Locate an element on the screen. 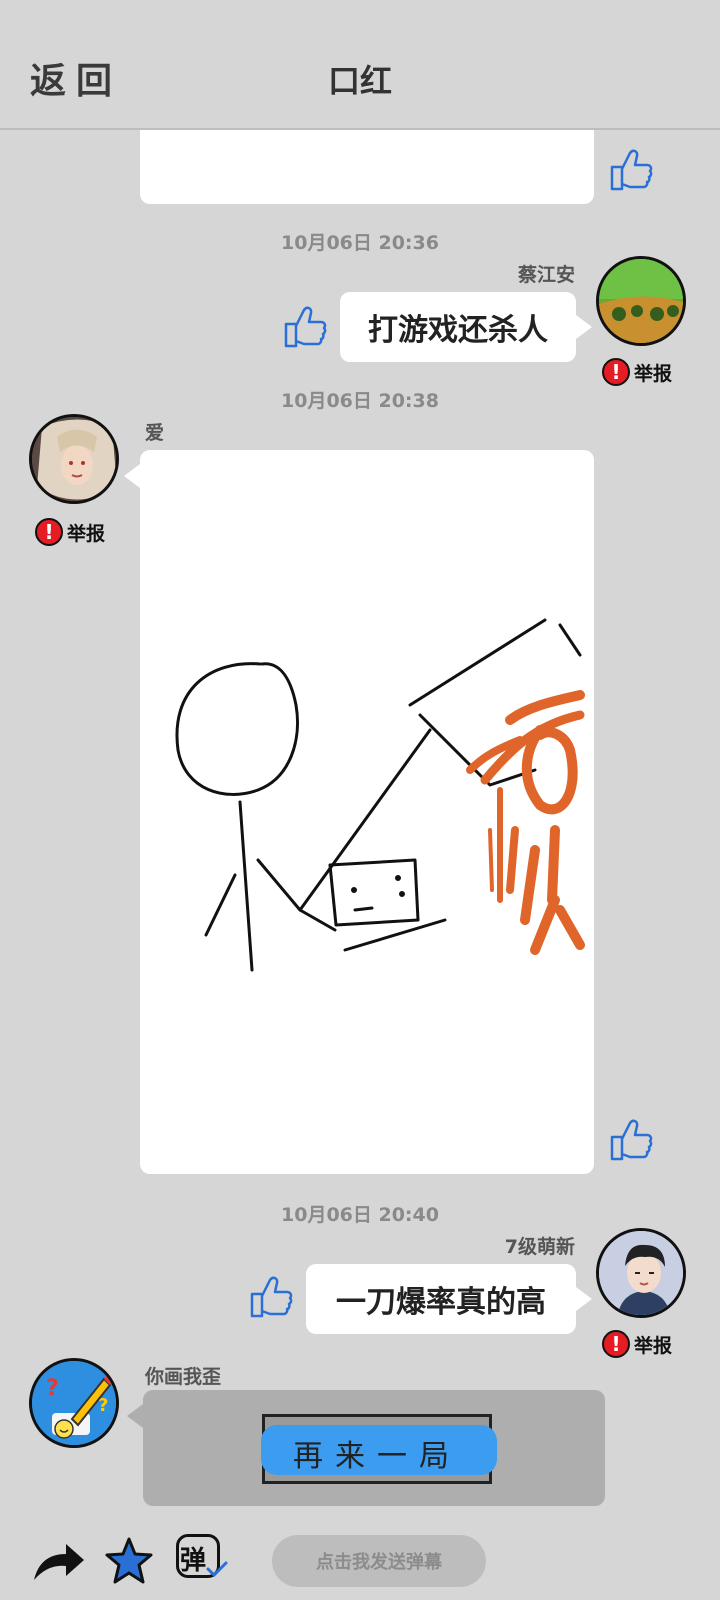 This screenshot has width=720, height=1600. top-bar: 返回 口红 is located at coordinates (360, 65).